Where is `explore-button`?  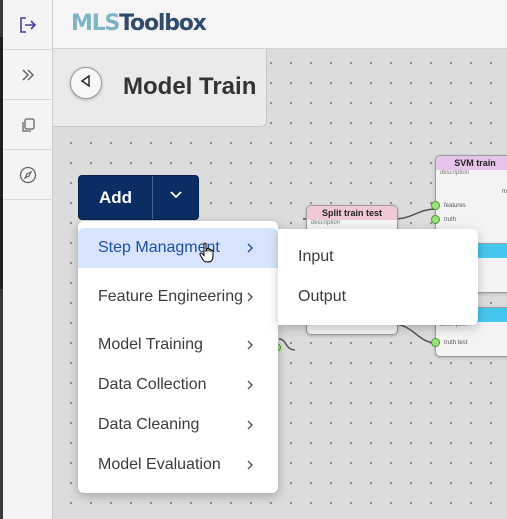 explore-button is located at coordinates (28, 175).